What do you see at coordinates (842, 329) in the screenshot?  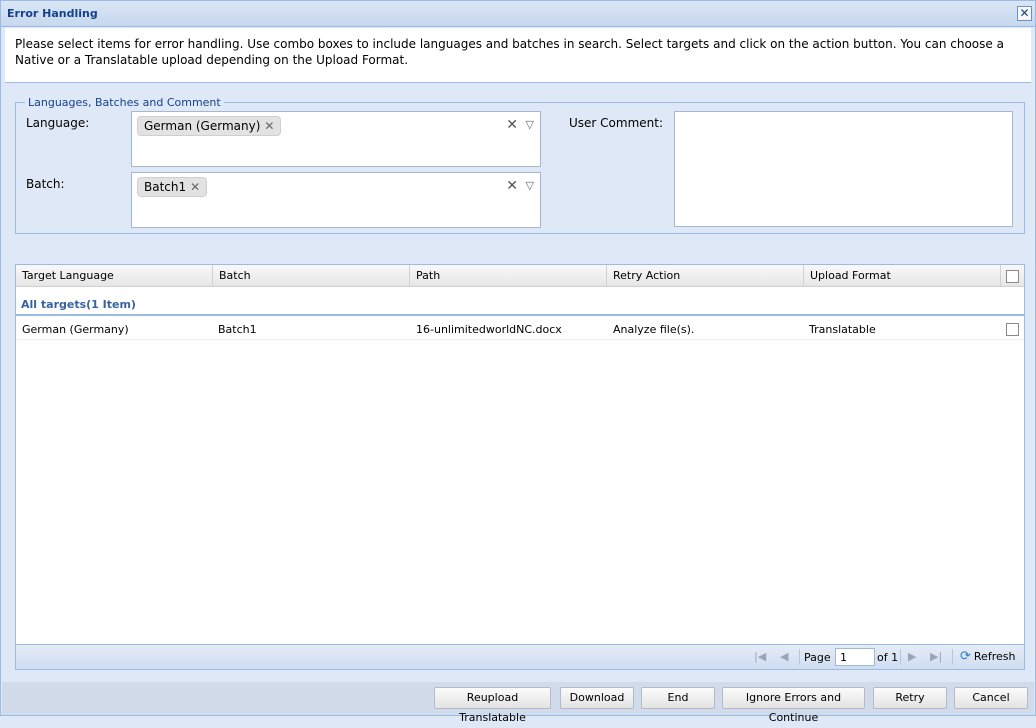 I see `cell-upload-format: Translatable` at bounding box center [842, 329].